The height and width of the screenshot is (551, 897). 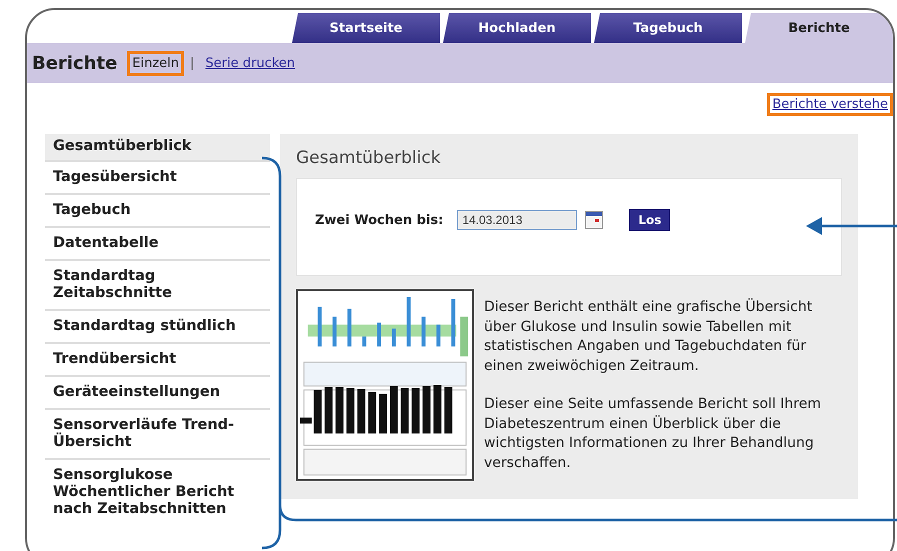 What do you see at coordinates (517, 220) in the screenshot?
I see `date-field: 14.03.2013` at bounding box center [517, 220].